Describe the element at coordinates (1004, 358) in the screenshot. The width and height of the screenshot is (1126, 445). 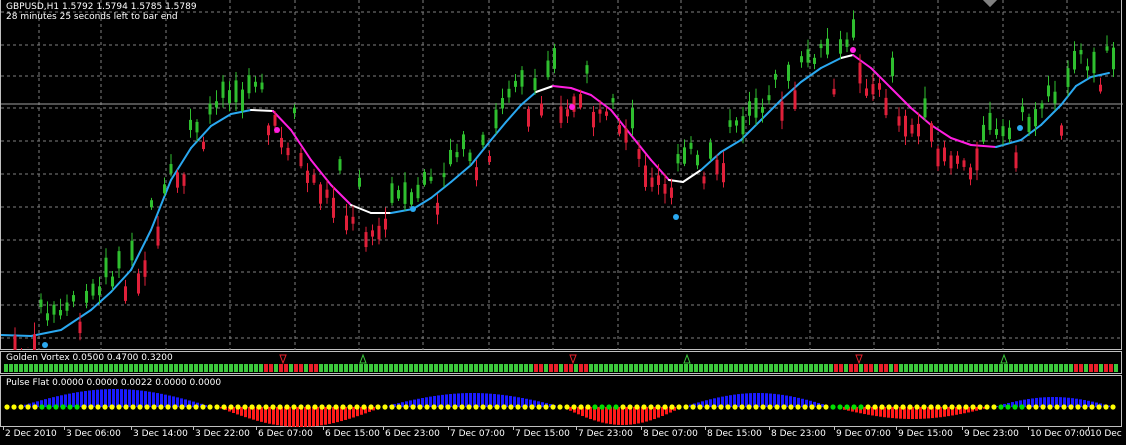
I see `arrow-icon` at that location.